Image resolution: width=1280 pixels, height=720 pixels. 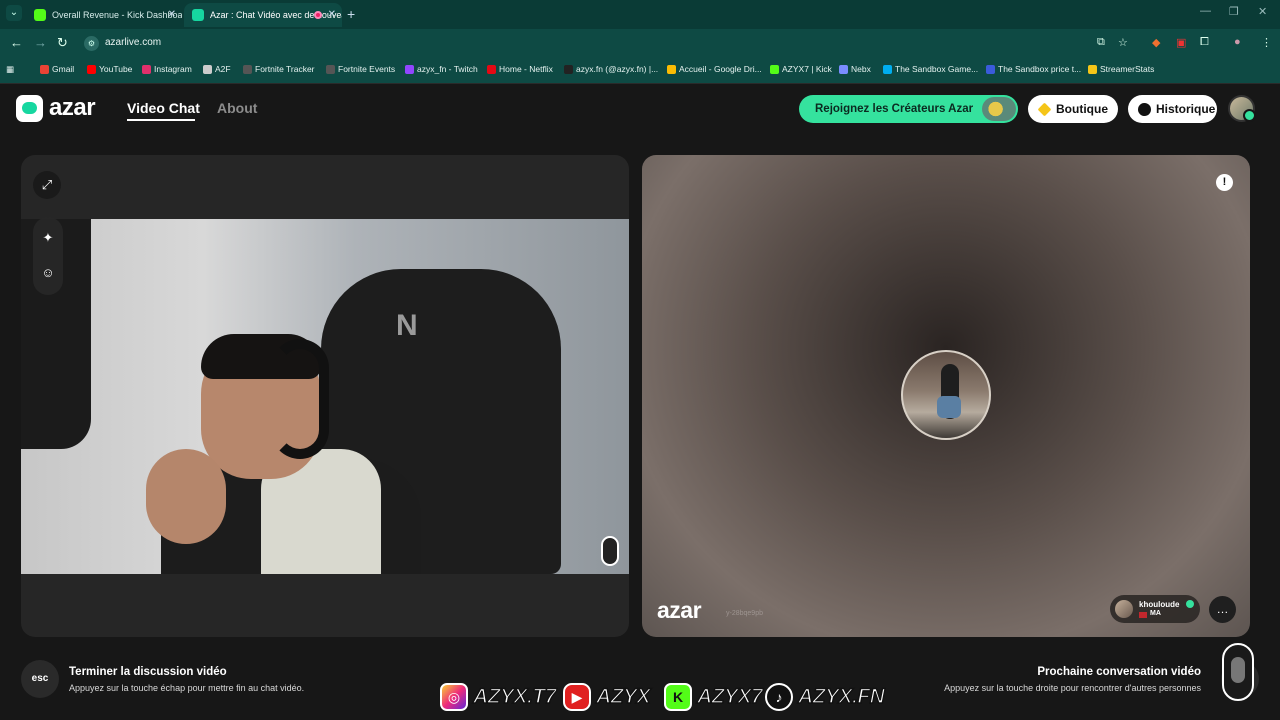 What do you see at coordinates (1237, 42) in the screenshot?
I see `profile-icon: ●` at bounding box center [1237, 42].